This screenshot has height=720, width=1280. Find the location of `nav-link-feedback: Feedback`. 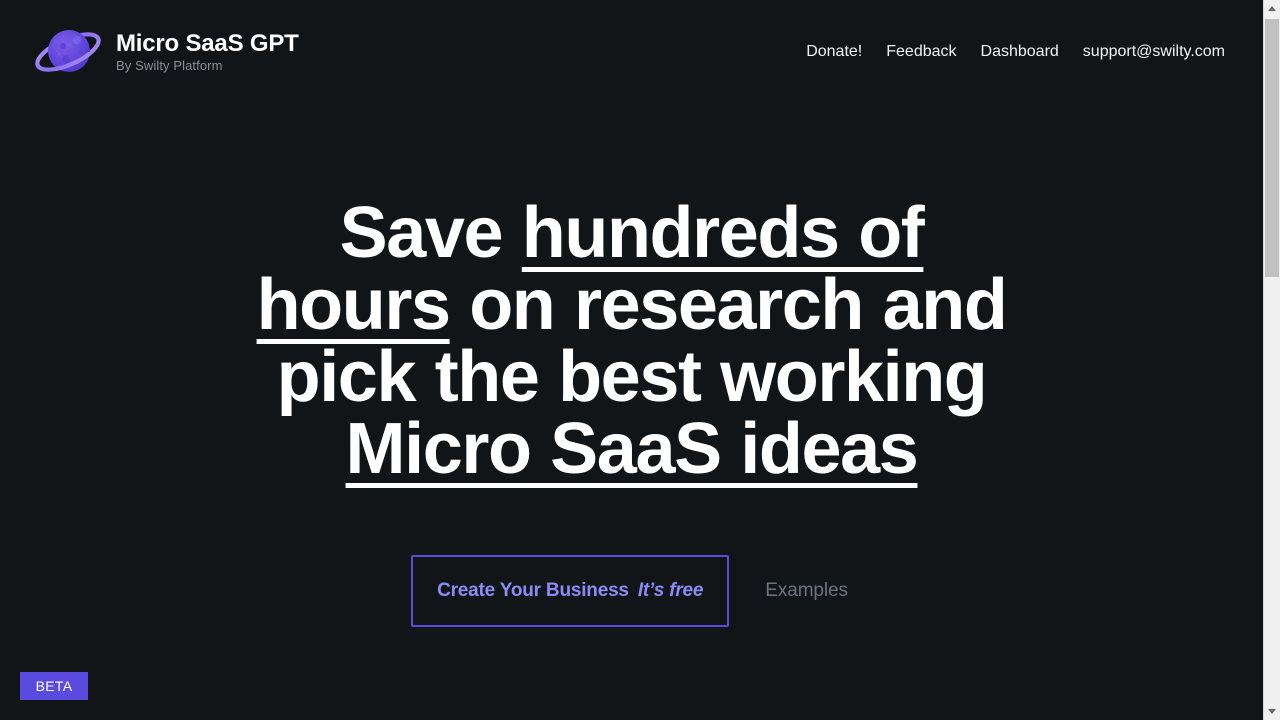

nav-link-feedback: Feedback is located at coordinates (921, 52).